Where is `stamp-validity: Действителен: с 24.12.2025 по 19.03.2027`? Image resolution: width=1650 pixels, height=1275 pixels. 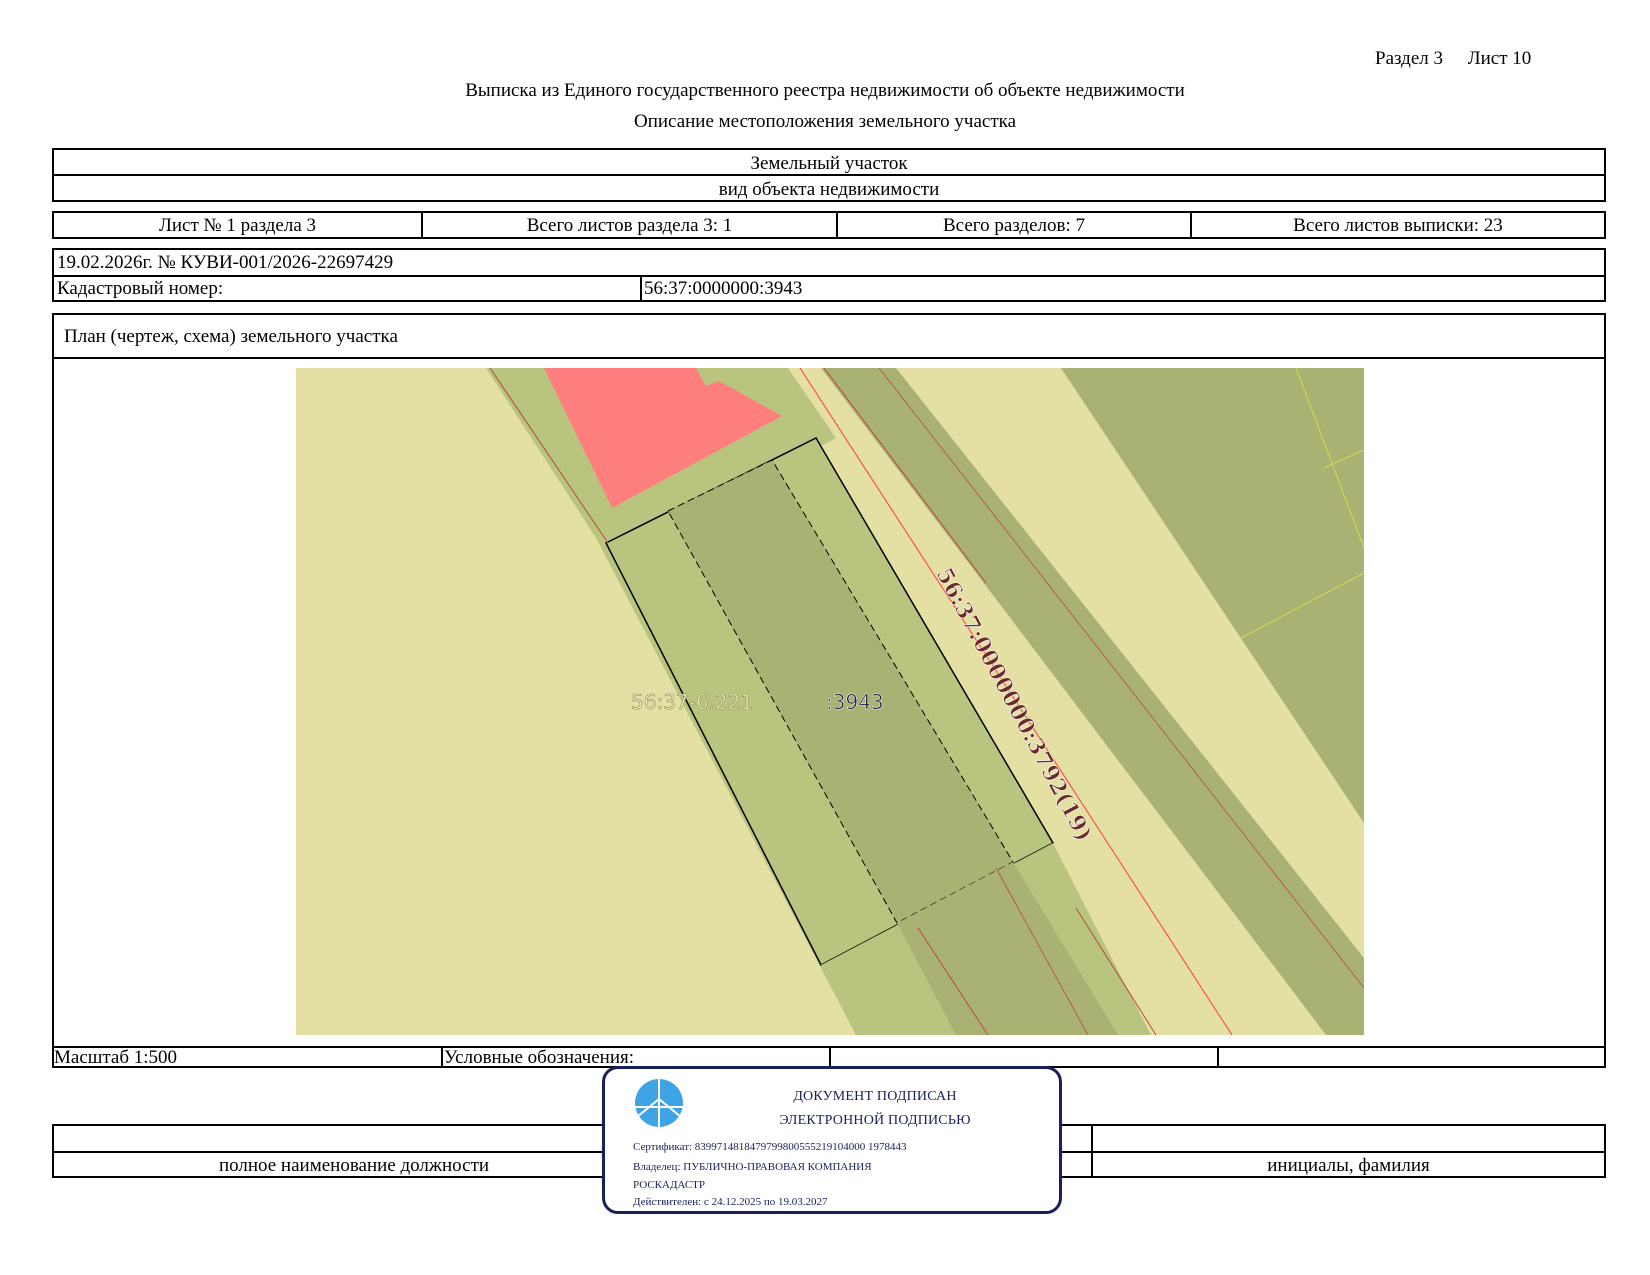 stamp-validity: Действителен: с 24.12.2025 по 19.03.2027 is located at coordinates (730, 1202).